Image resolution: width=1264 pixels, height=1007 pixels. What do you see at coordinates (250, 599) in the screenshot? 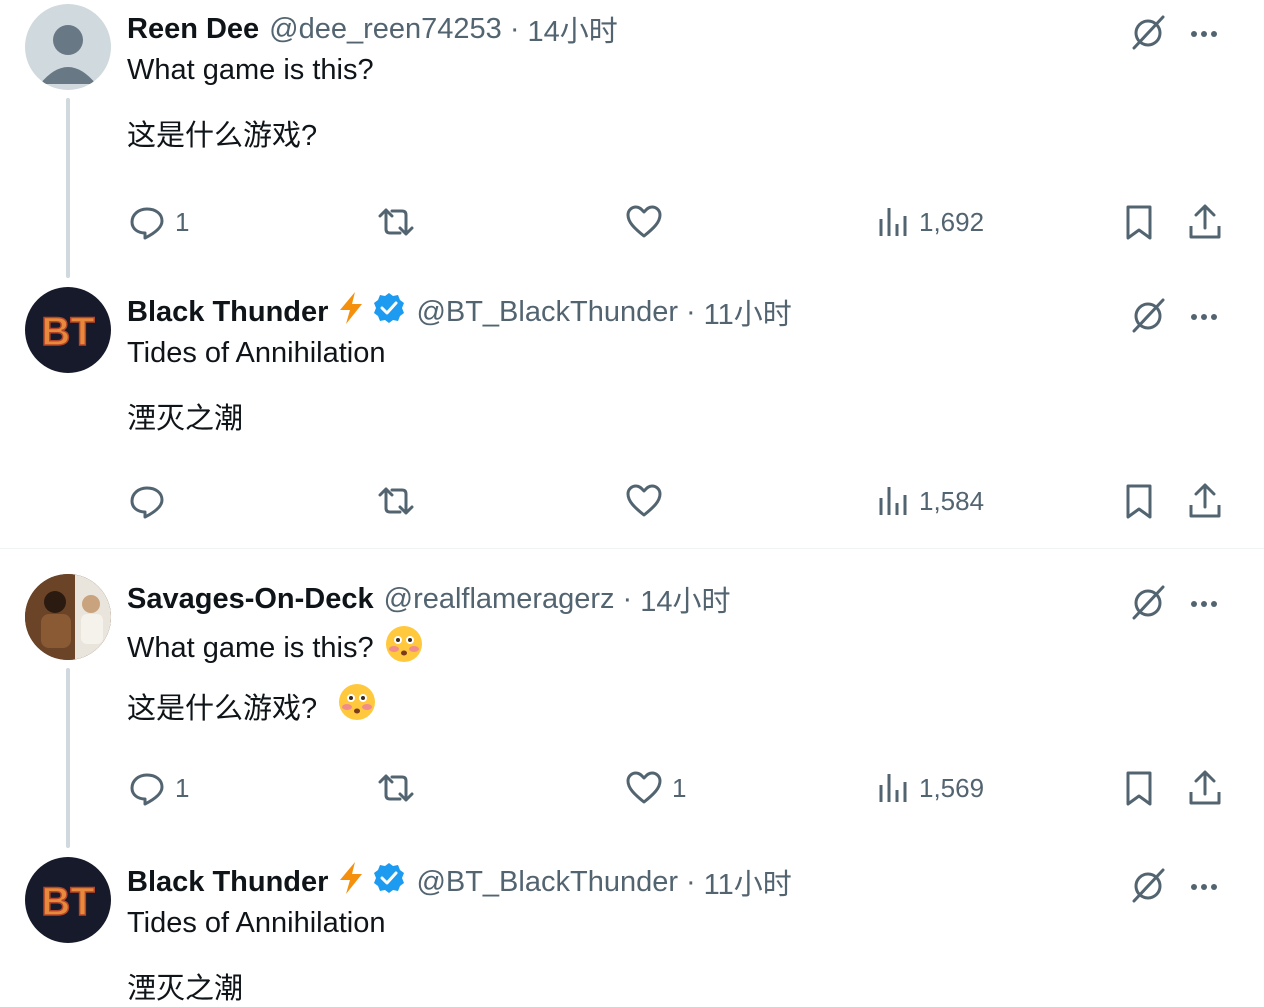
I see `display-name: Savages-On-Deck` at bounding box center [250, 599].